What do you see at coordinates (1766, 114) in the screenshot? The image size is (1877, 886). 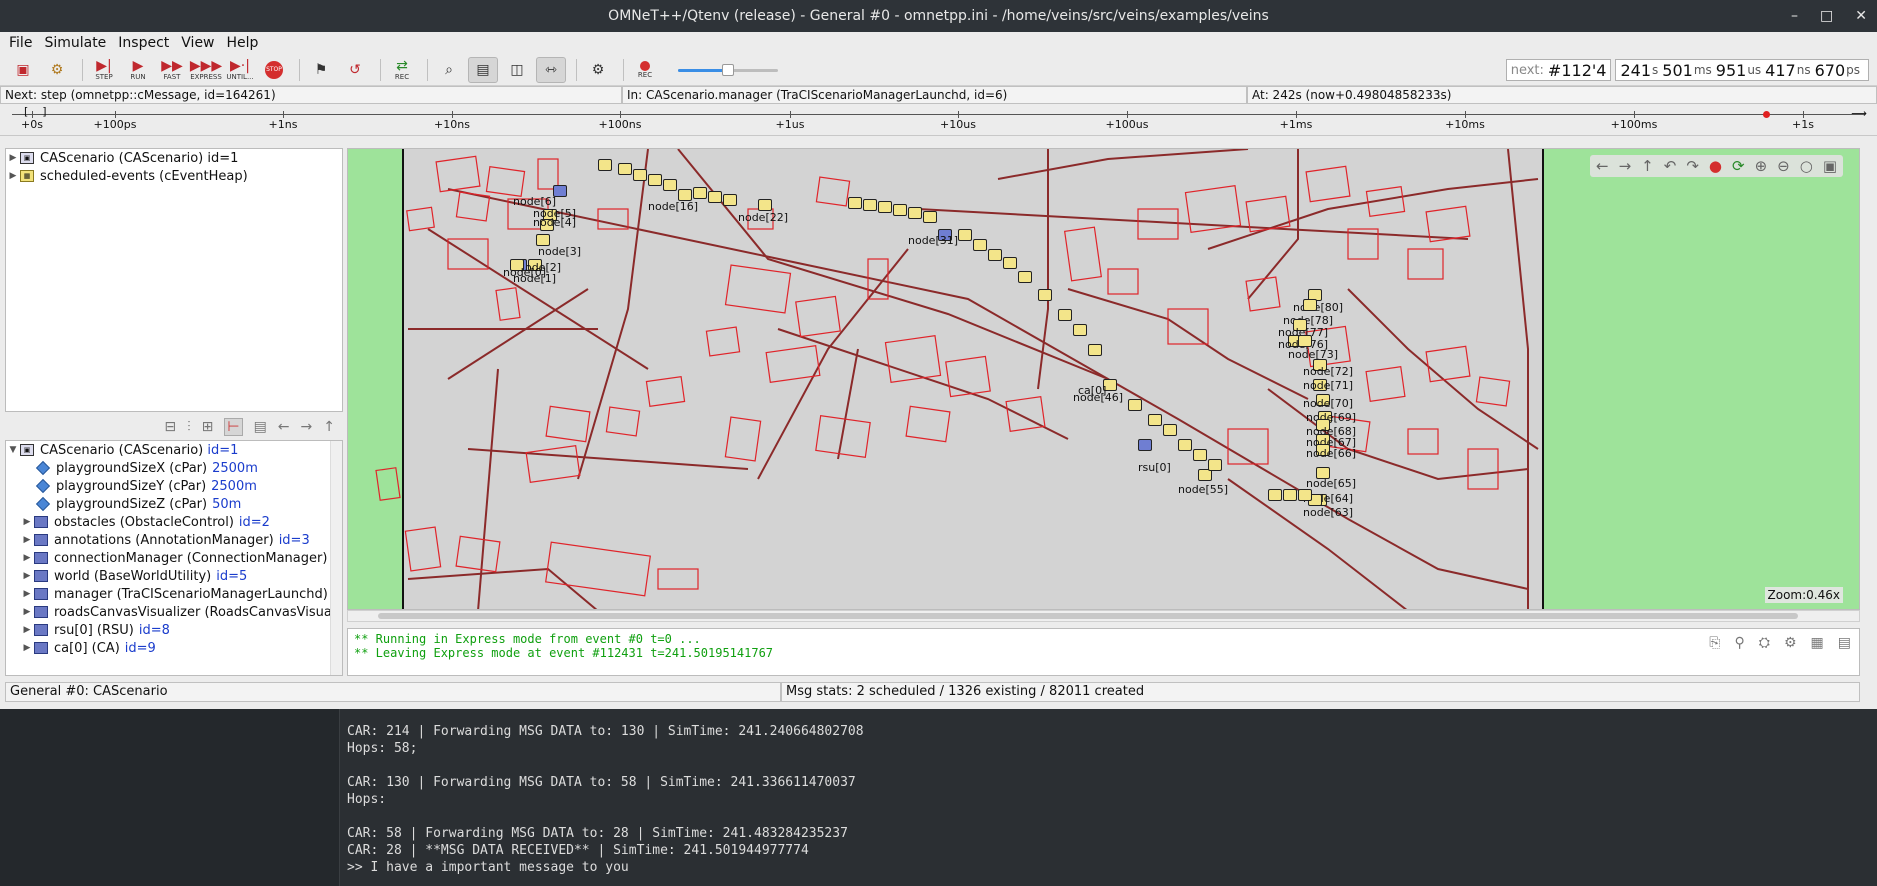 I see `timeline-event-marker` at bounding box center [1766, 114].